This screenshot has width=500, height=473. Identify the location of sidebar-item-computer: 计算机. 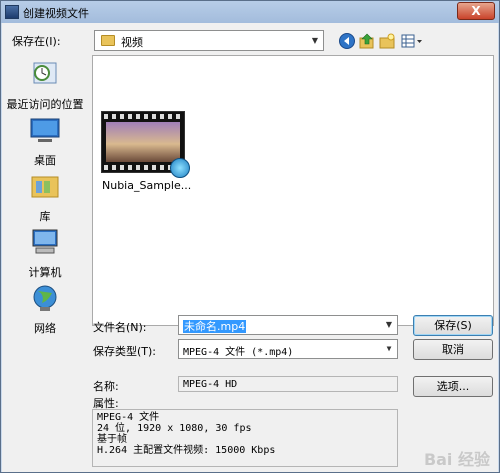
(45, 253).